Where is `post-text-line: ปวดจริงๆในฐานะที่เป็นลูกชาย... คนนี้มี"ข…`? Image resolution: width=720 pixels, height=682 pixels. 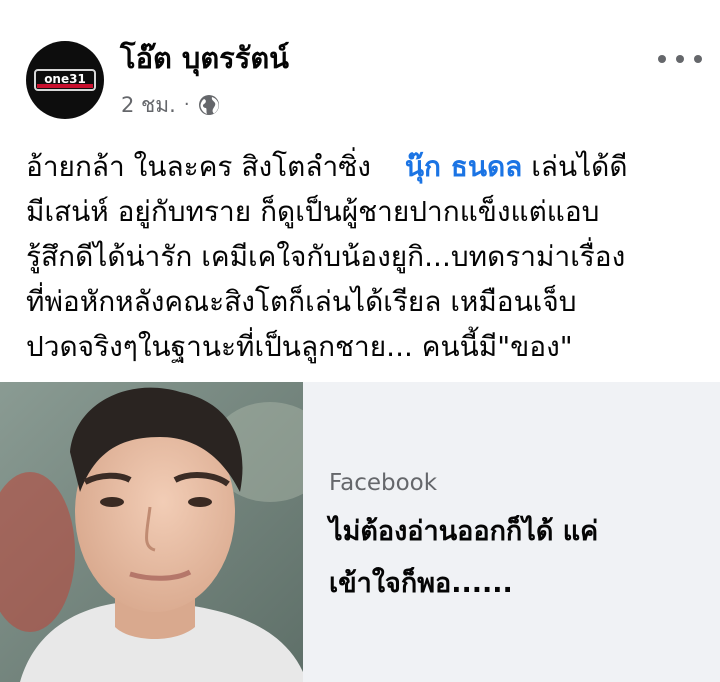 post-text-line: ปวดจริงๆในฐานะที่เป็นลูกชาย... คนนี้มี"ข… is located at coordinates (299, 346).